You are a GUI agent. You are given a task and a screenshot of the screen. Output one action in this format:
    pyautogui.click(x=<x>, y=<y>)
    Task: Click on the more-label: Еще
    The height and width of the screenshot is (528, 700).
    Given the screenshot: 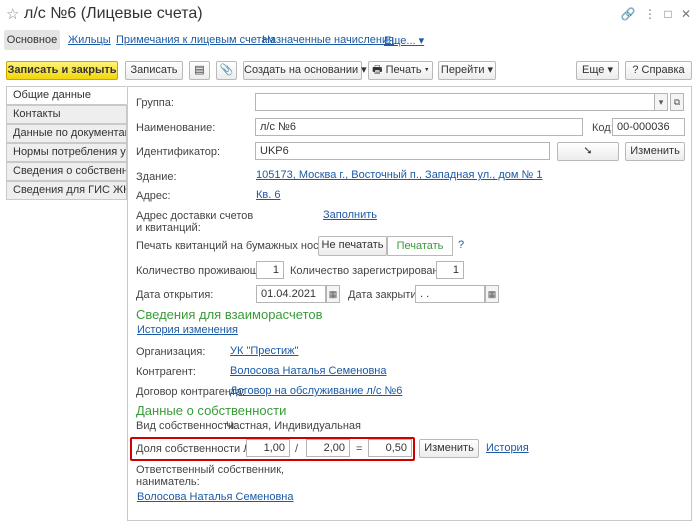 What is the action you would take?
    pyautogui.click(x=593, y=70)
    